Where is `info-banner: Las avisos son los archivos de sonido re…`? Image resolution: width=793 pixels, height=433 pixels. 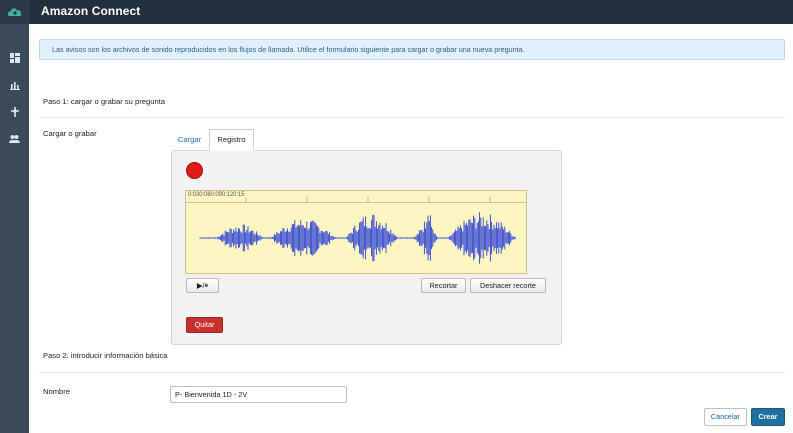
info-banner: Las avisos son los archivos de sonido re… is located at coordinates (412, 49).